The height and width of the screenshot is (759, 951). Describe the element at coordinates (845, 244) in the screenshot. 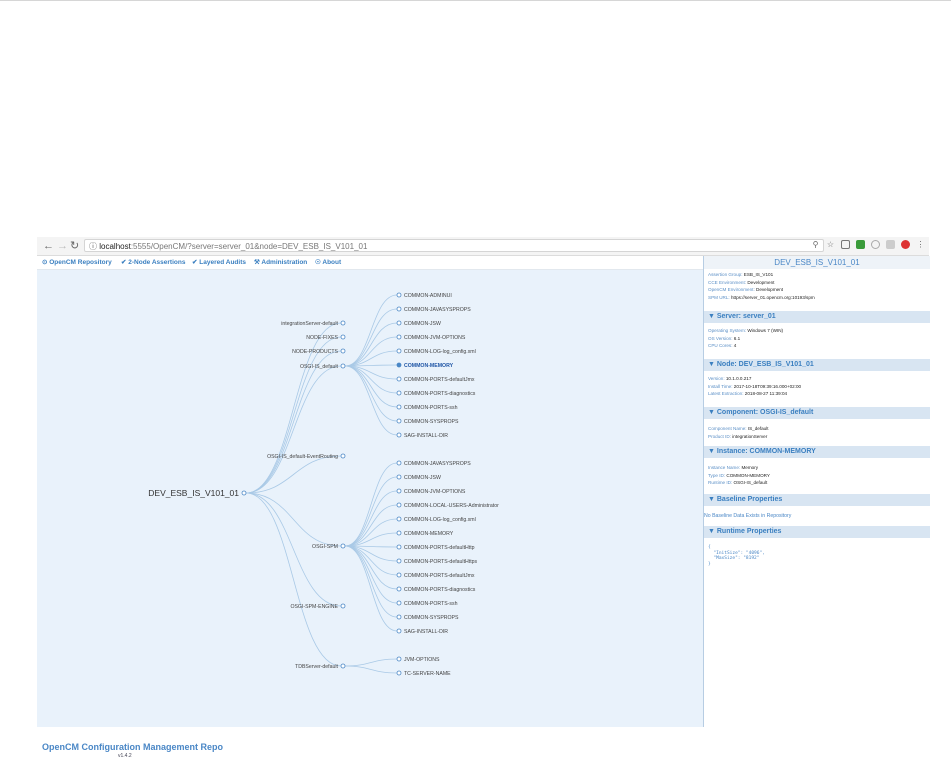

I see `cast-icon` at that location.